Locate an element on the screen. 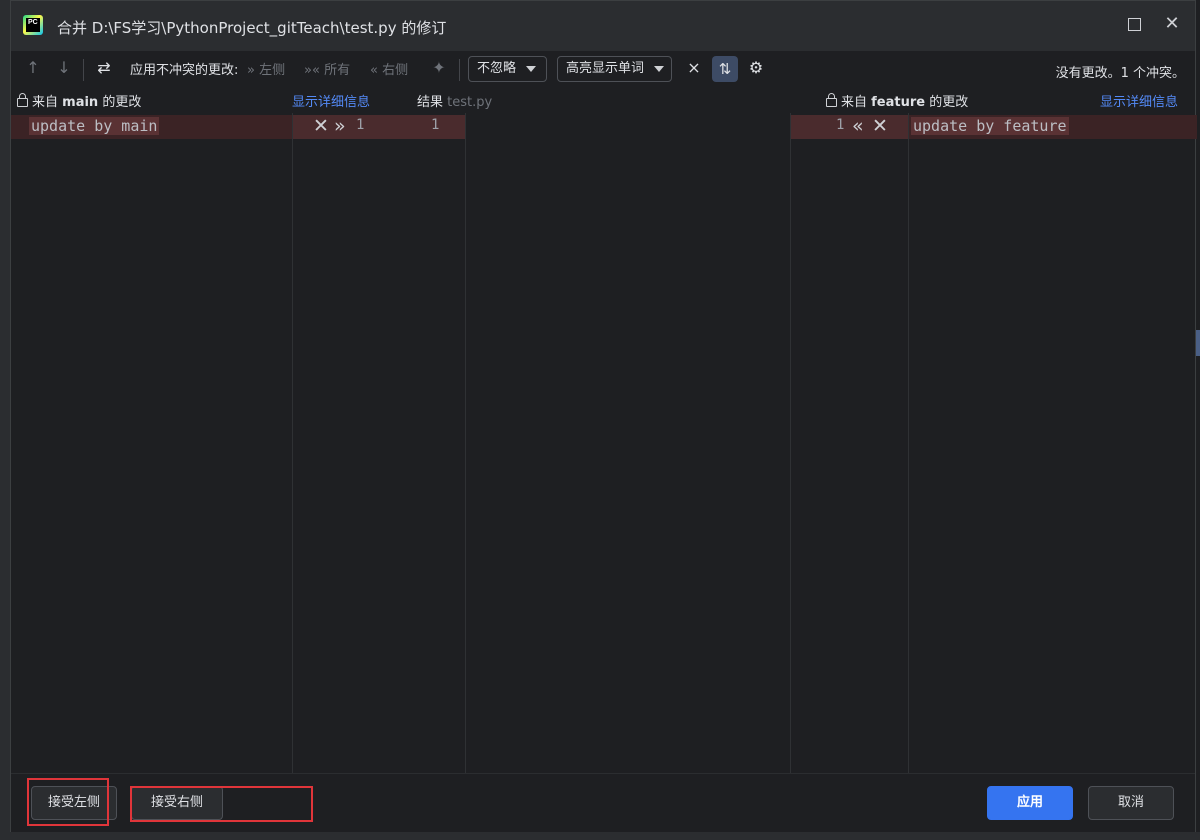  right-branch-name: feature is located at coordinates (898, 102).